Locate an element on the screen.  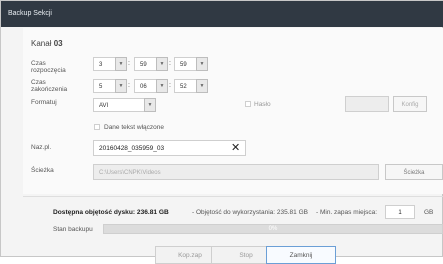
filename-label: Naz.pl. is located at coordinates (41, 147).